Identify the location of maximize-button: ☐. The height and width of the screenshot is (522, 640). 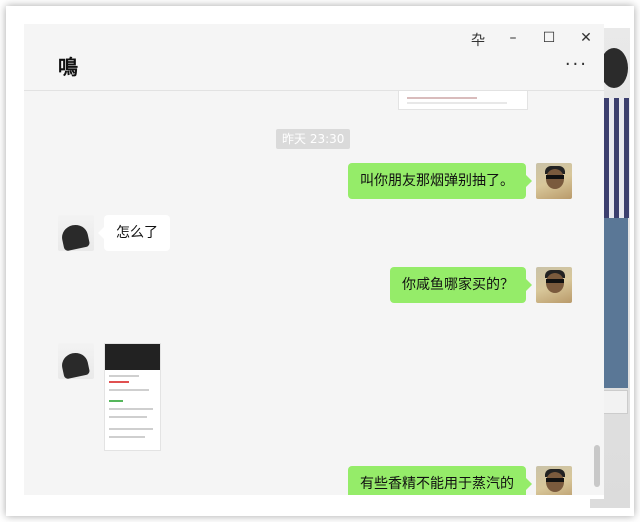
(549, 38).